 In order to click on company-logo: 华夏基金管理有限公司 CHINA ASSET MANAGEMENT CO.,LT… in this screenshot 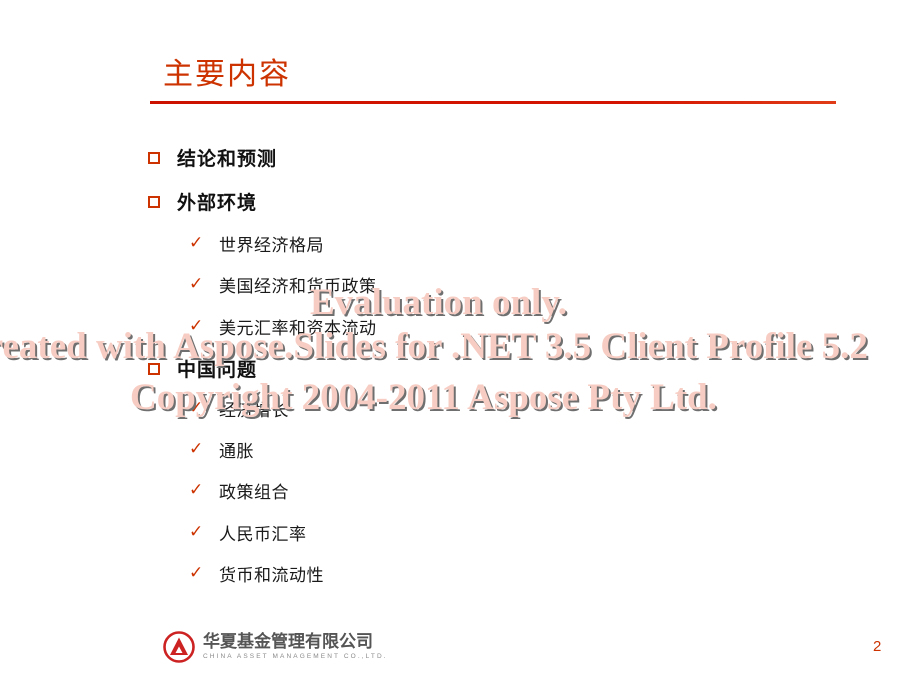, I will do `click(275, 647)`.